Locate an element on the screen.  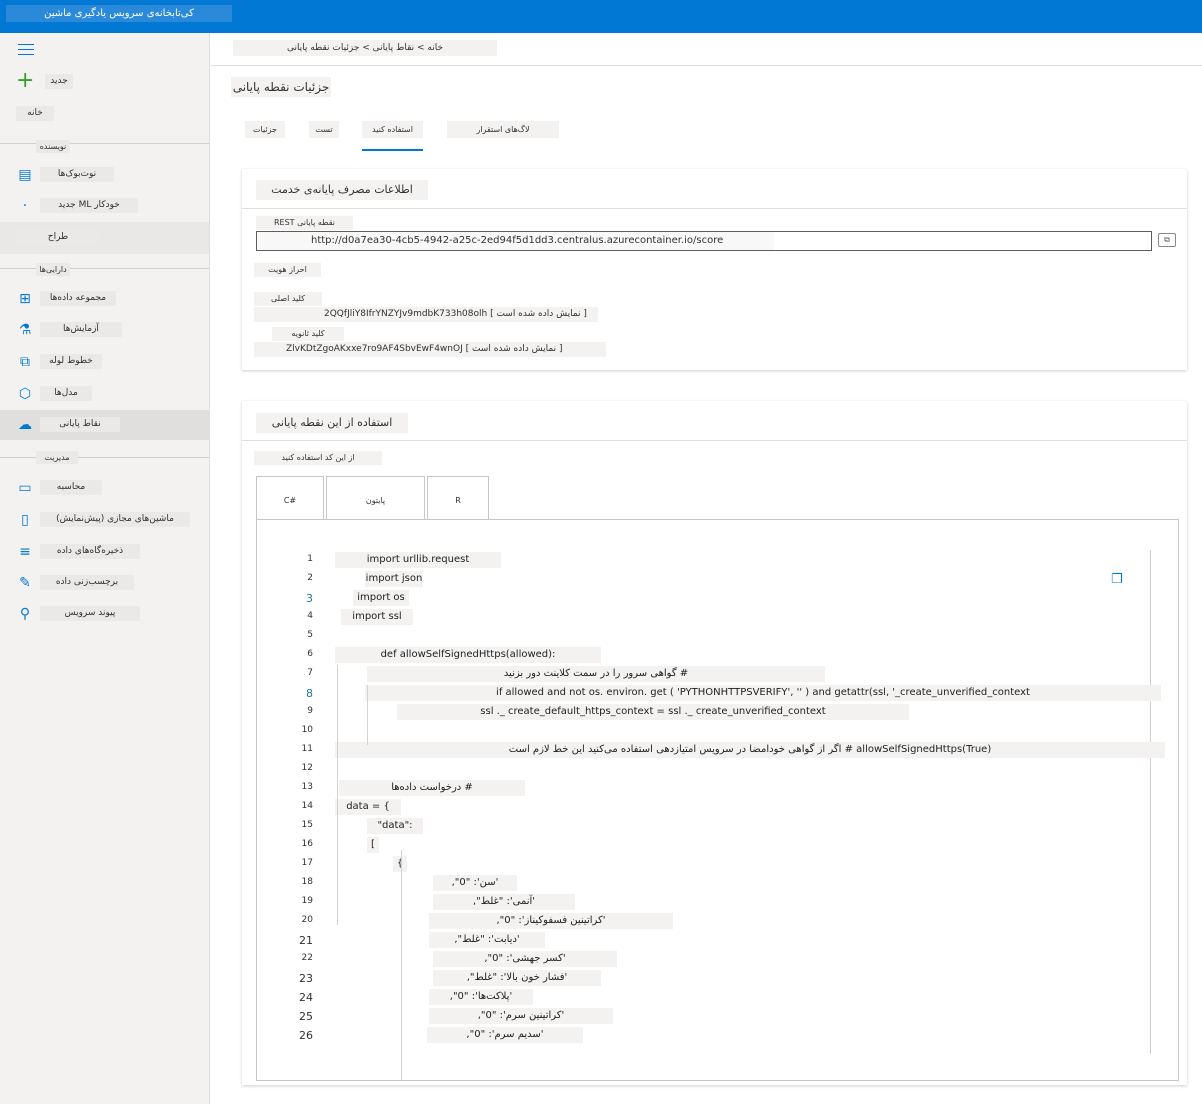
code-line: 'سدیم سرم': "0", is located at coordinates (505, 1035).